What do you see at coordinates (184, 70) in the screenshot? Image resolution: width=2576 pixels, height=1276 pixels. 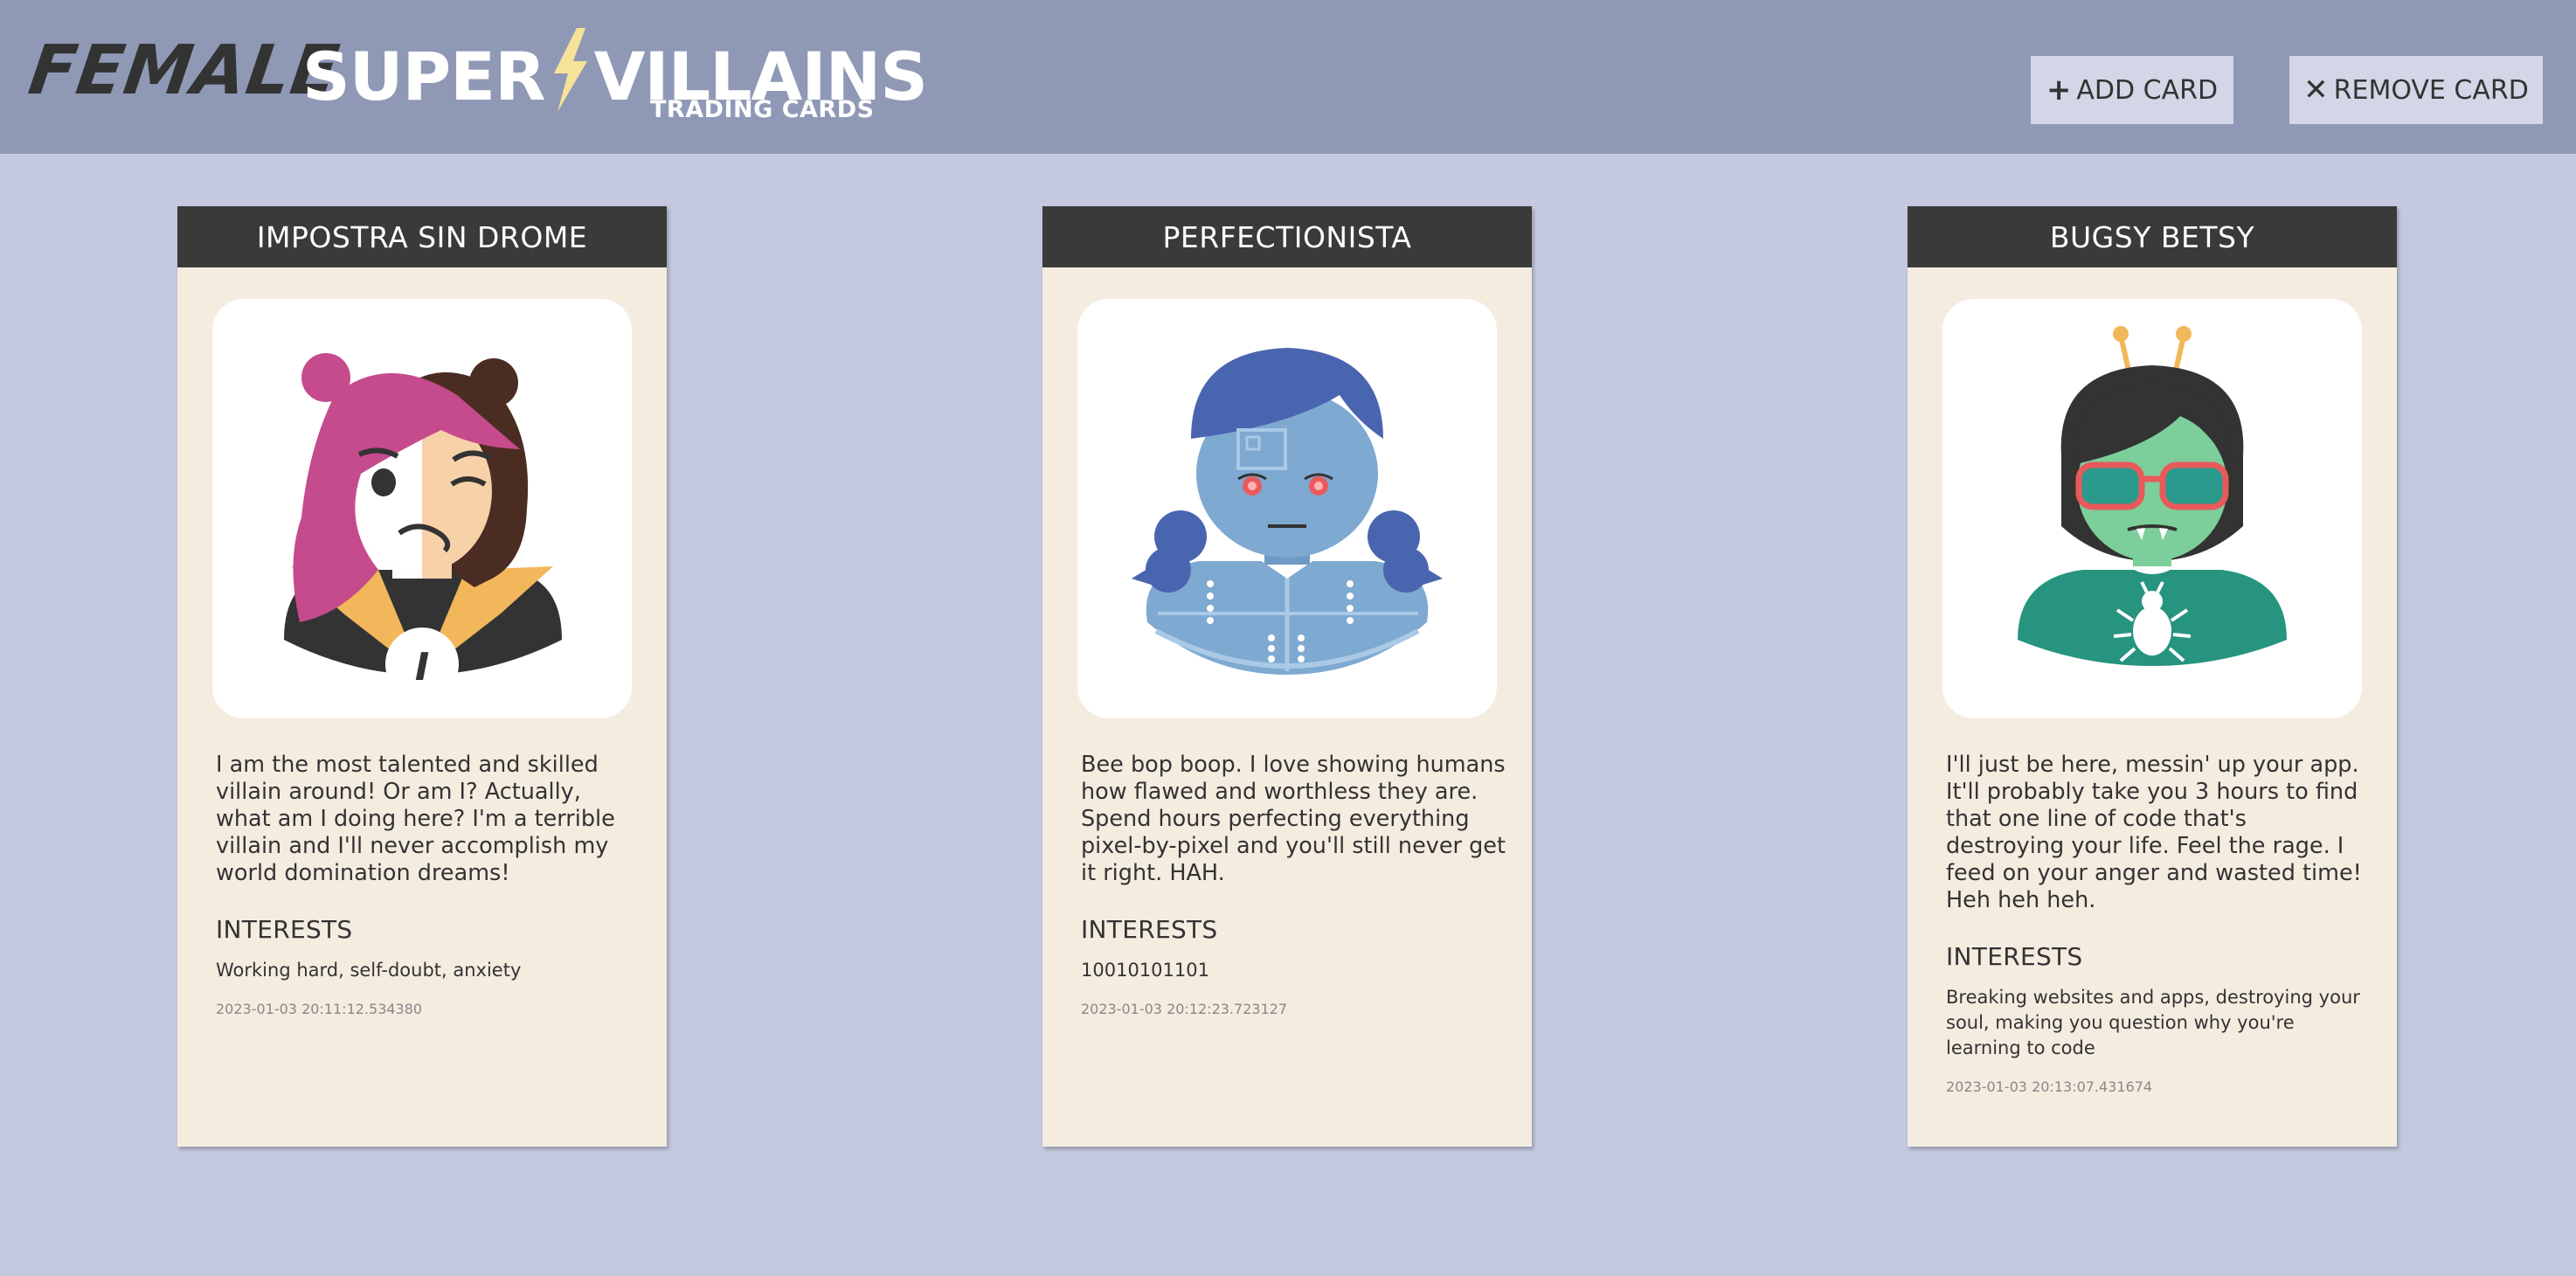 I see `logo-word-female: FEMALE` at bounding box center [184, 70].